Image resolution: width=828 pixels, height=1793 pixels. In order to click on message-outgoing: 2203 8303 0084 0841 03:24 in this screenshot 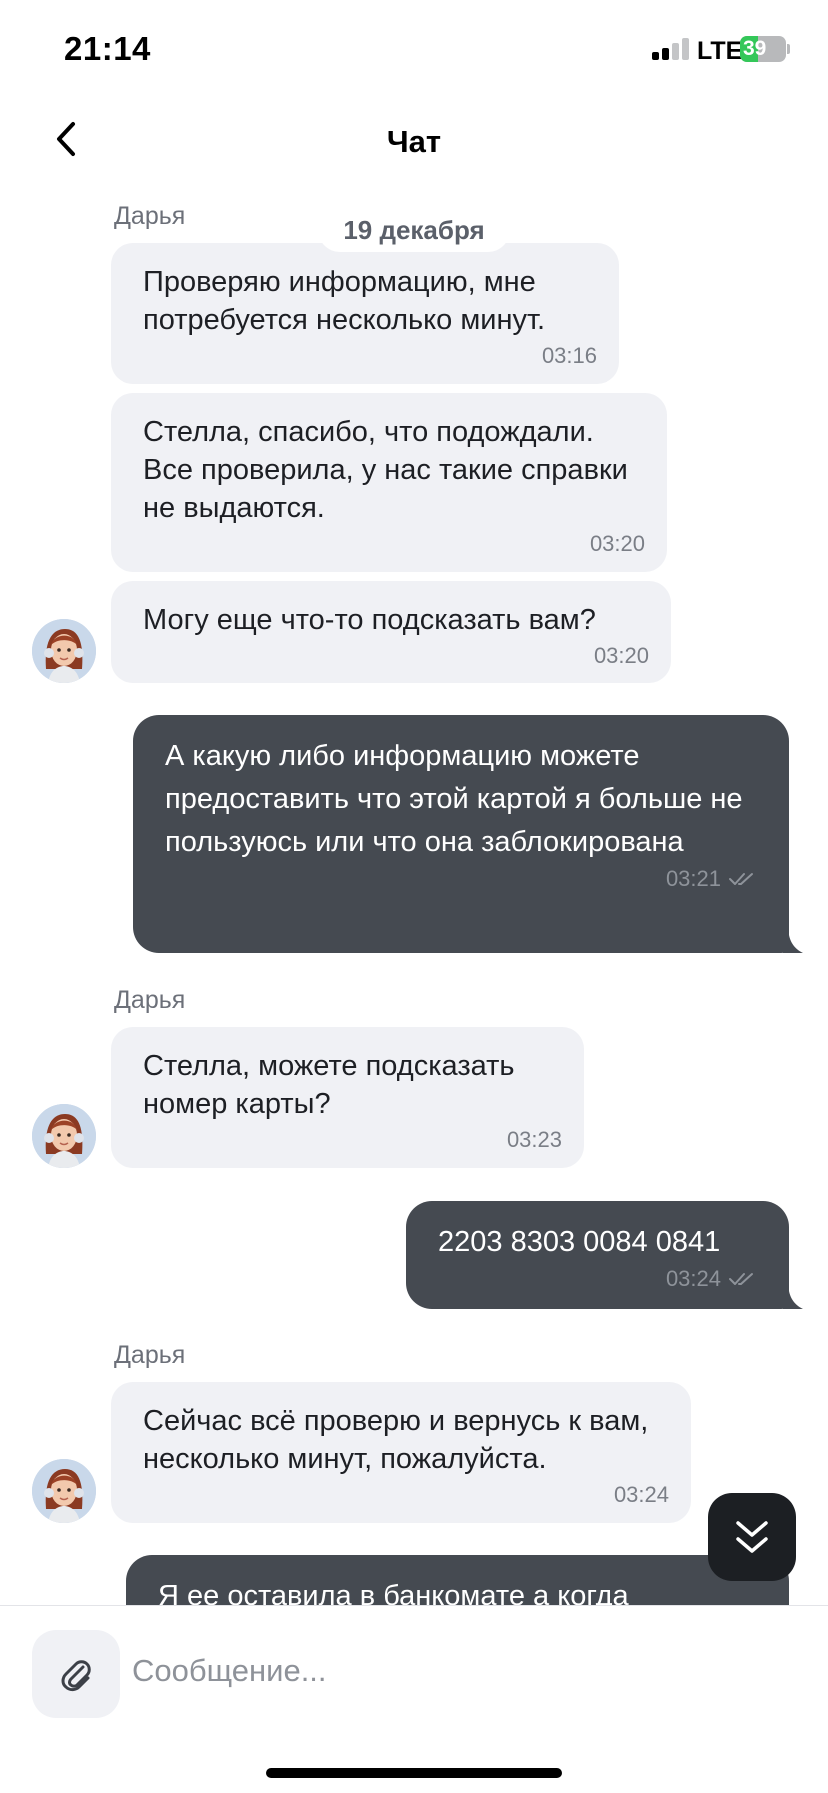, I will do `click(597, 1255)`.